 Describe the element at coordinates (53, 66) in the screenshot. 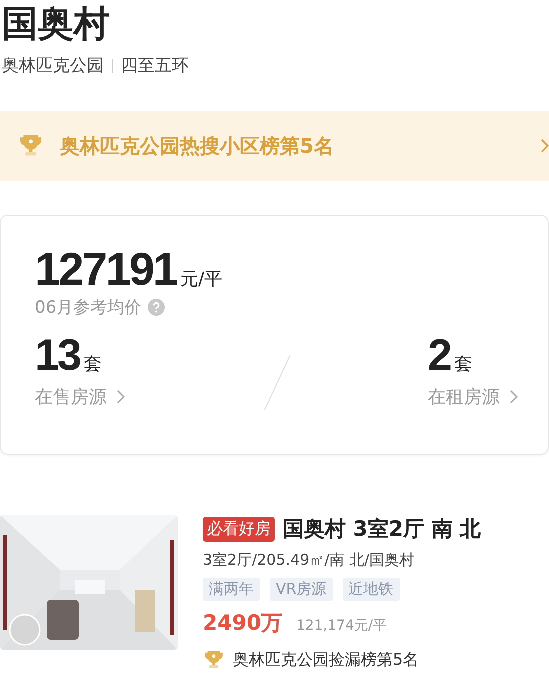

I see `area-label: 奥林匹克公园` at that location.